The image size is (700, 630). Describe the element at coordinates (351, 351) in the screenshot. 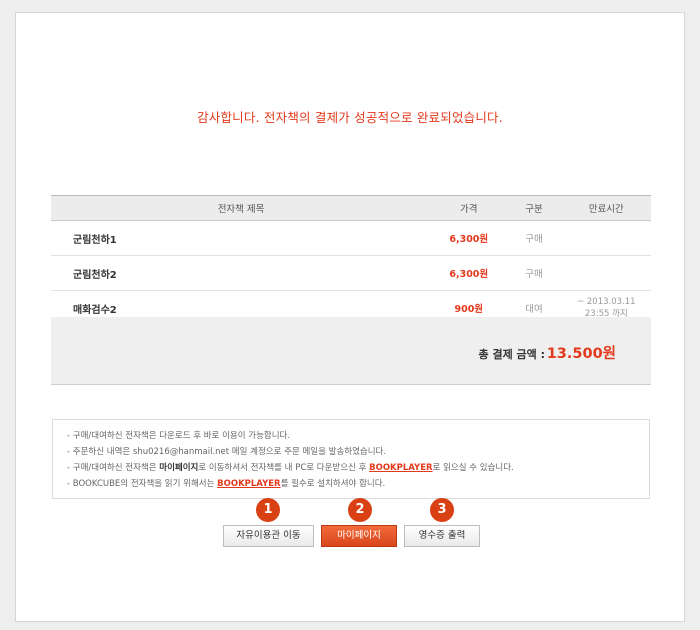

I see `total-payment-box: 총 결제 금액 : 13.500원` at that location.